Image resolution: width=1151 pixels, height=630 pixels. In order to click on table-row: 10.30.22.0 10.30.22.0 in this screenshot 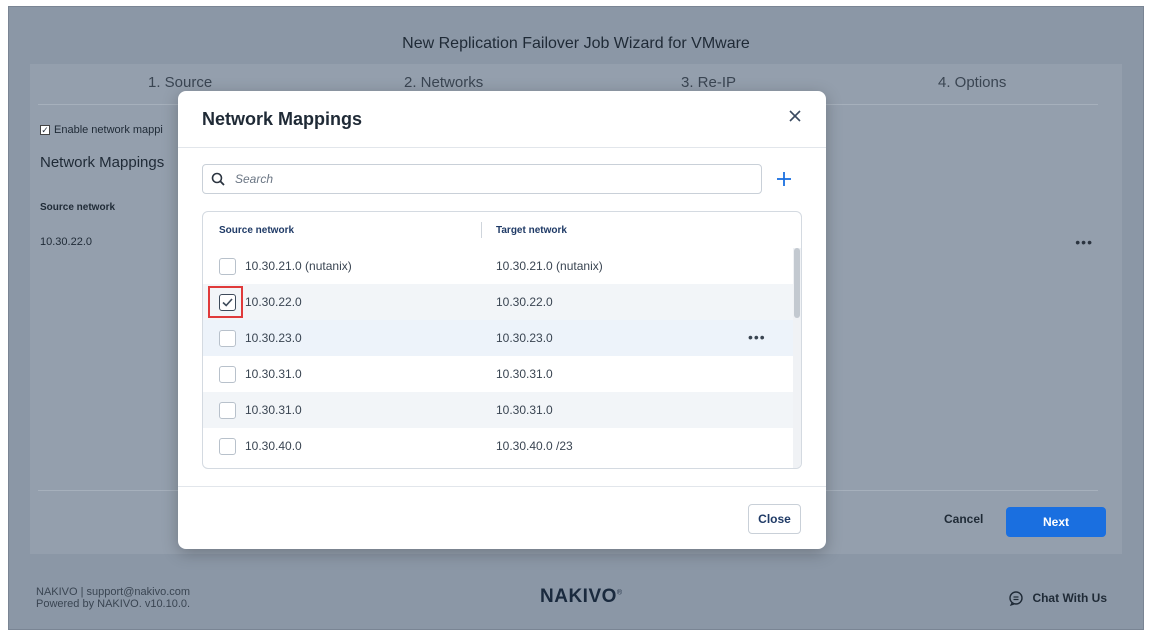, I will do `click(498, 302)`.